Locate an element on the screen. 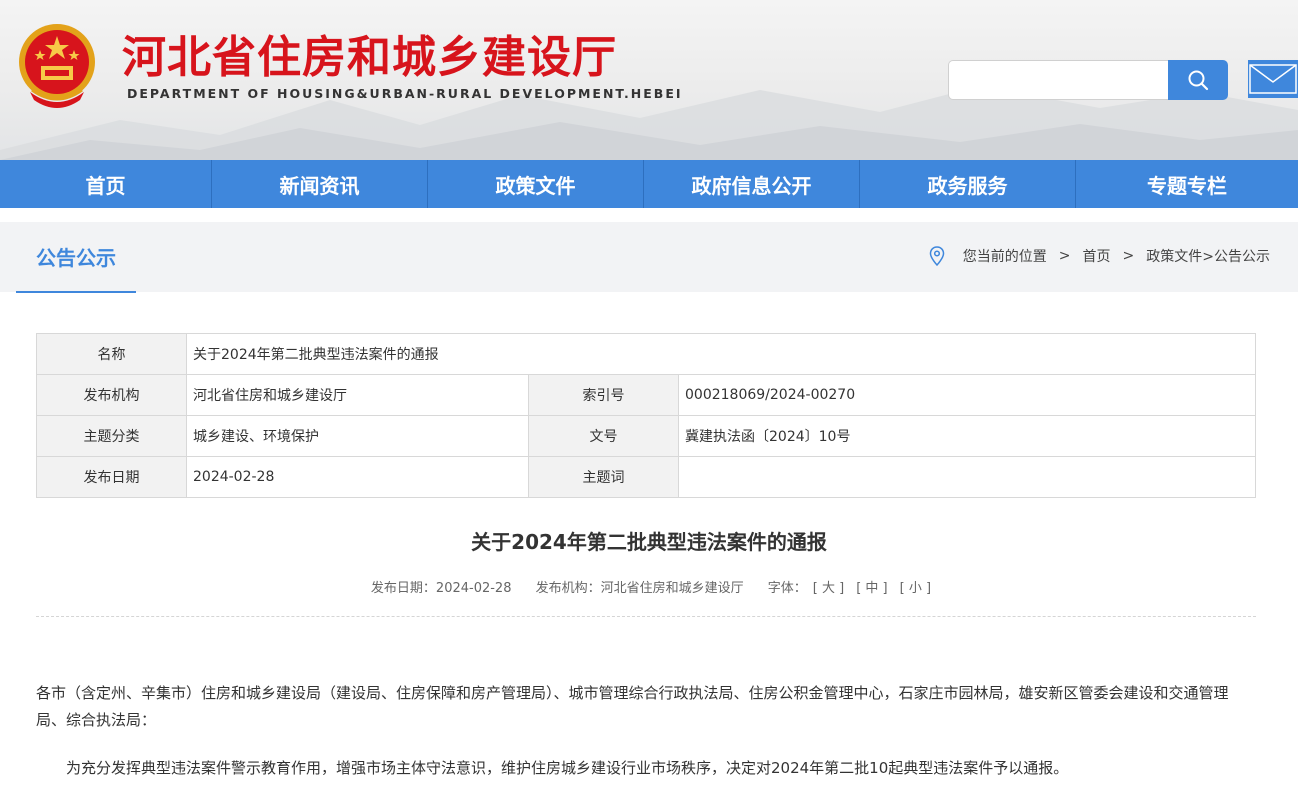 The width and height of the screenshot is (1298, 796). font-medium-button: [ 中 ] is located at coordinates (871, 588).